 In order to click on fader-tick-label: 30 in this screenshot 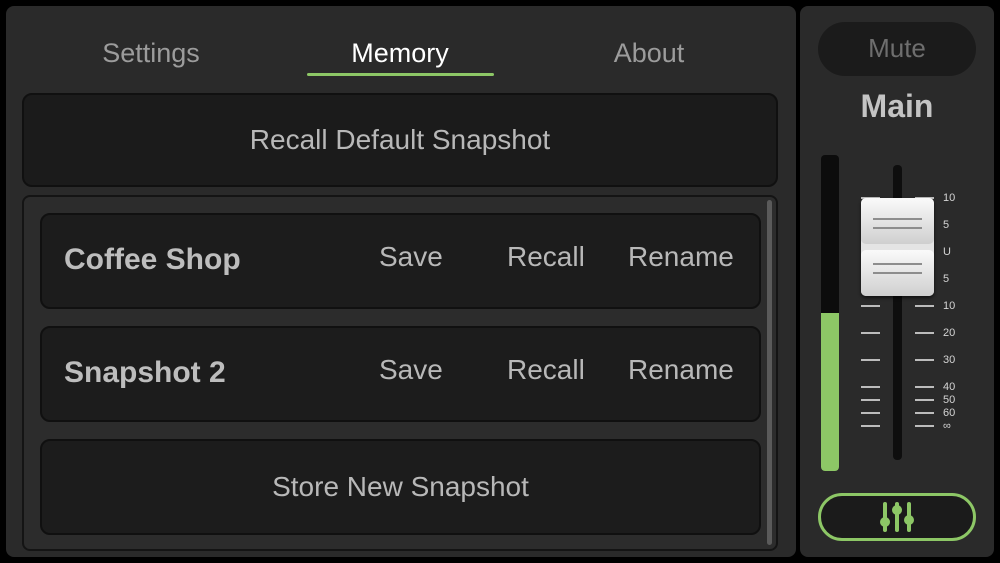, I will do `click(949, 360)`.